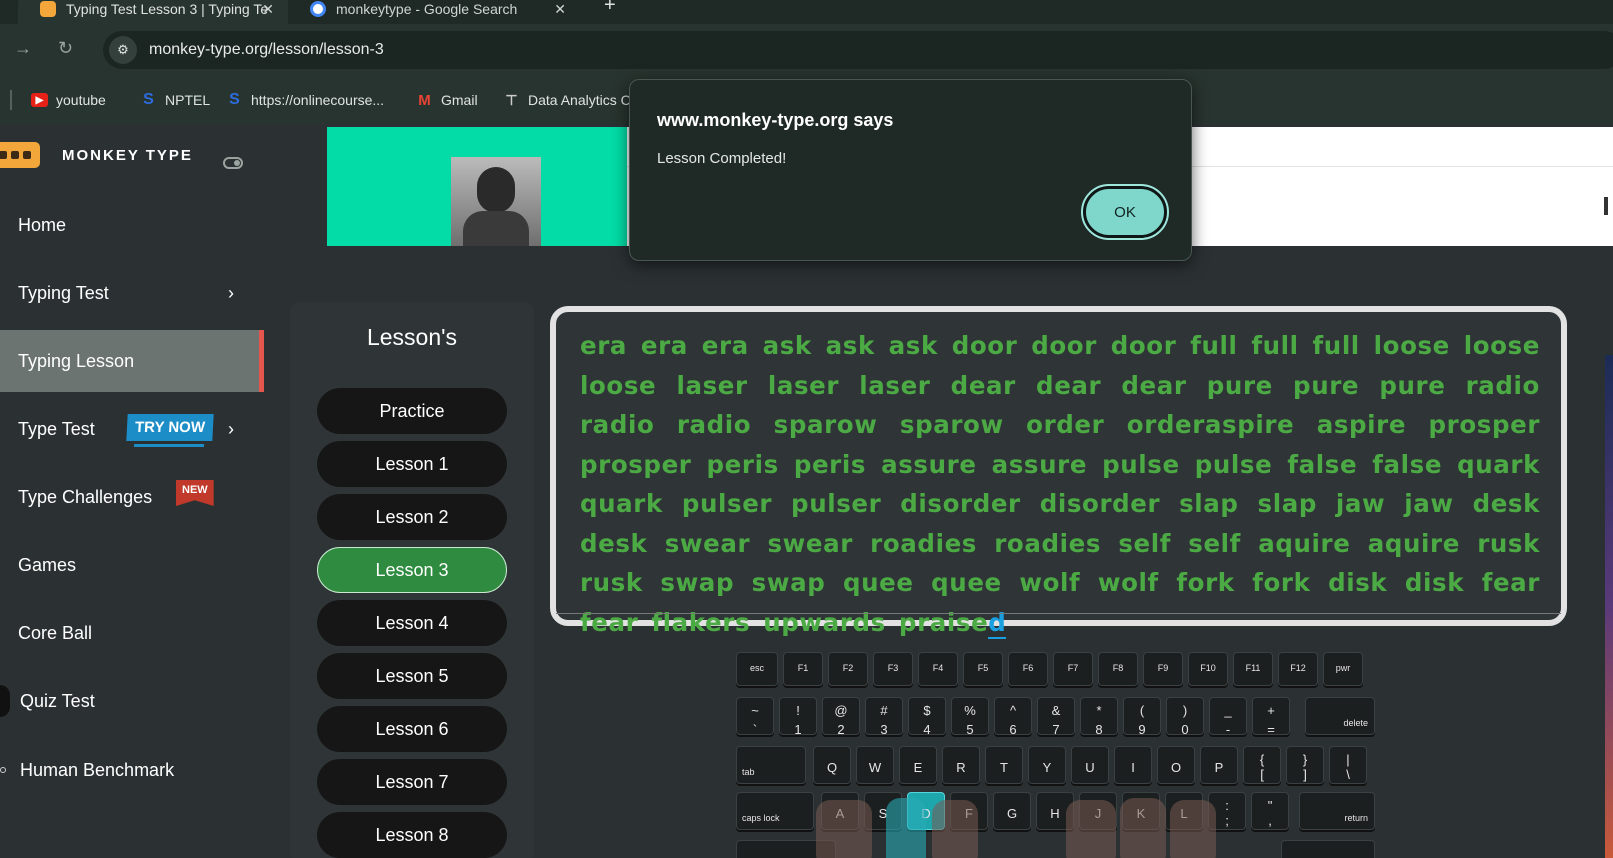 This screenshot has height=858, width=1613. Describe the element at coordinates (858, 50) in the screenshot. I see `address-bar: ⚙ monkey-type.org/lesson/lesson-3` at that location.